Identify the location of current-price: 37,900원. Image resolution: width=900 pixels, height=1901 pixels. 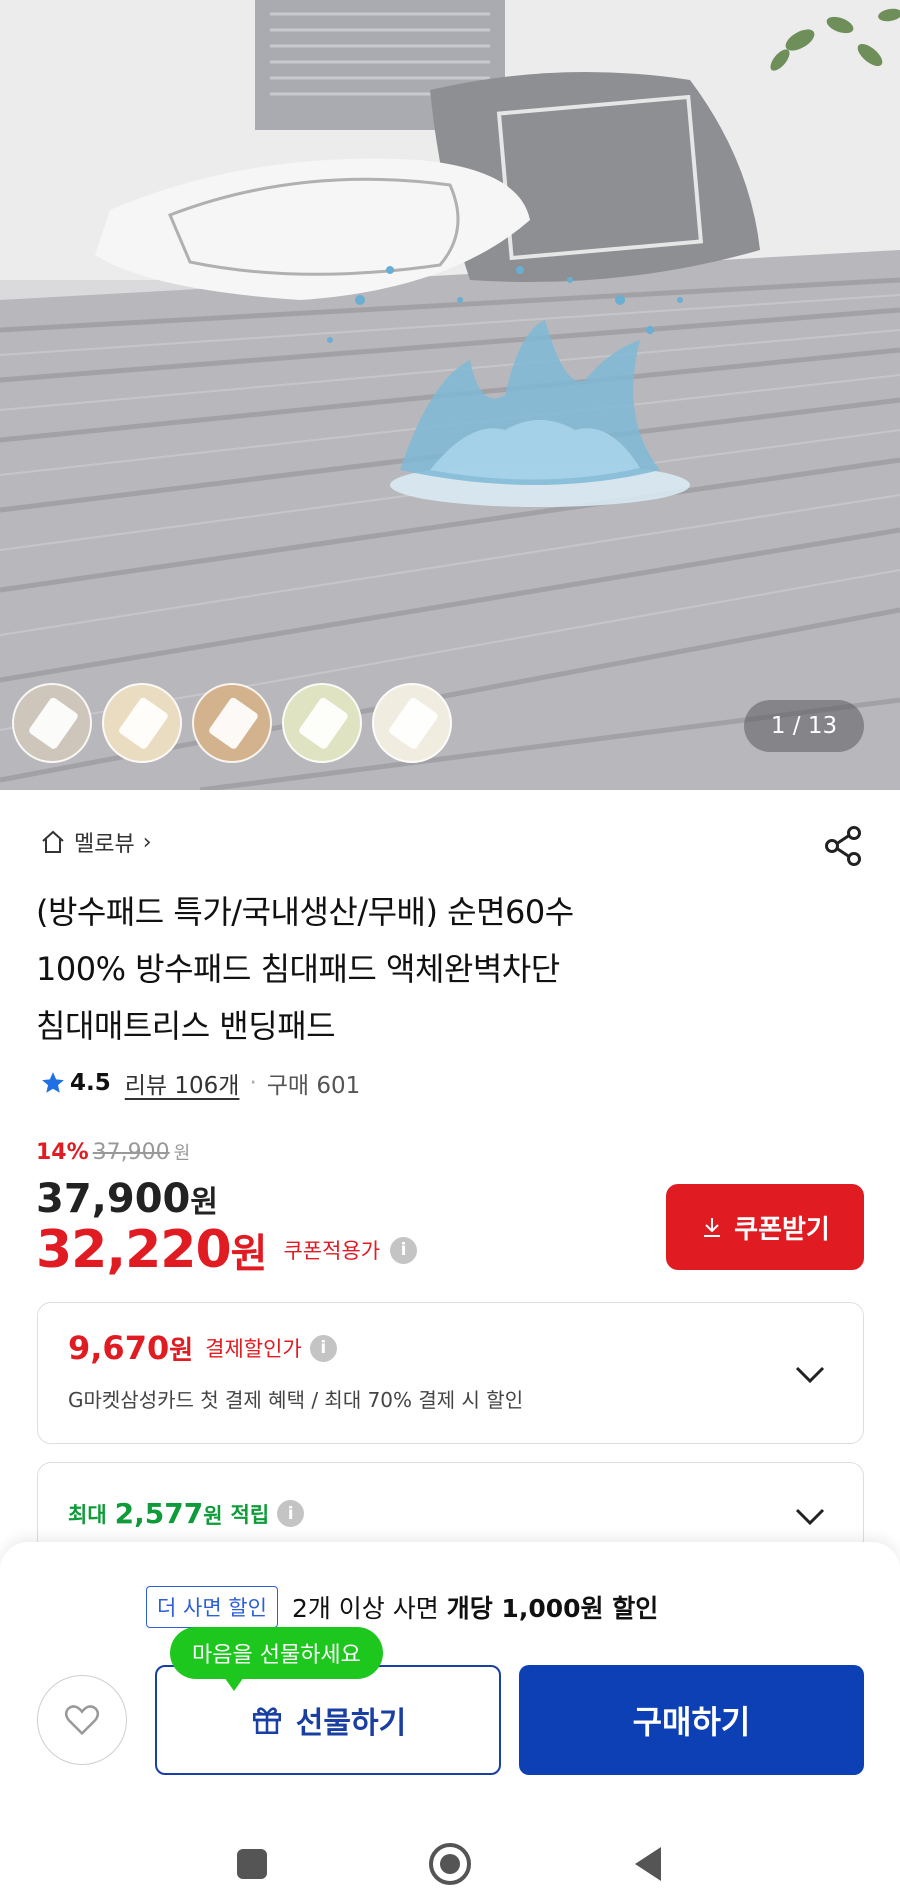
(127, 1199).